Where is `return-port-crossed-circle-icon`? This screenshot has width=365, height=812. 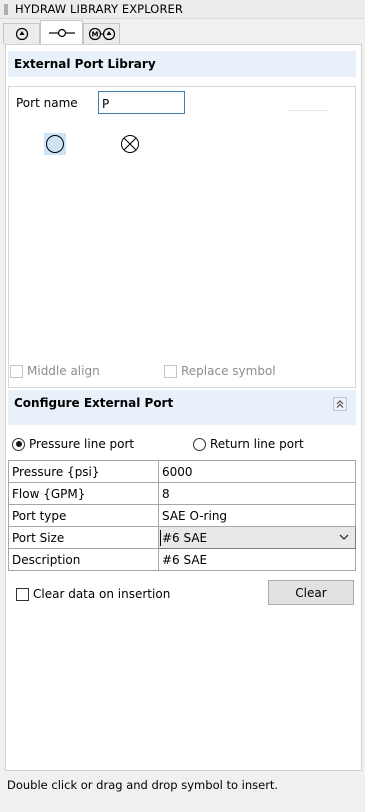
return-port-crossed-circle-icon is located at coordinates (130, 144).